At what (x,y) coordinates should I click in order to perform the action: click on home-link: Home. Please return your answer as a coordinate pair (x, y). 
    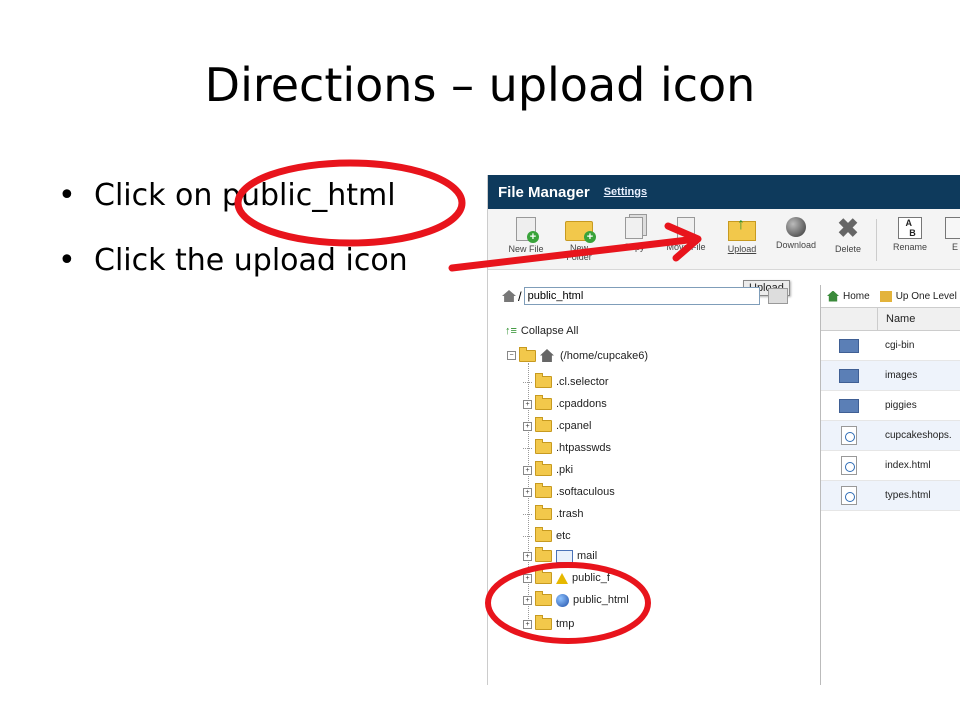
    Looking at the image, I should click on (856, 296).